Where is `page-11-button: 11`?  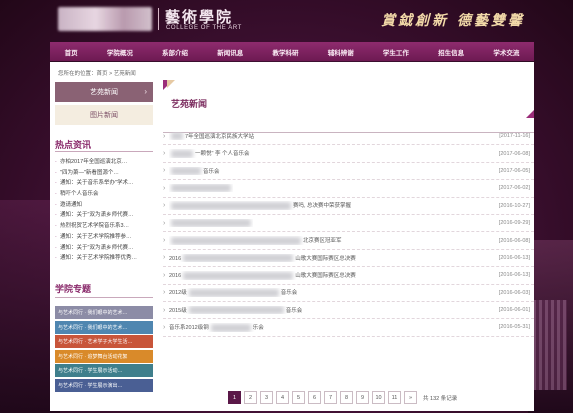
page-11-button: 11 is located at coordinates (394, 397).